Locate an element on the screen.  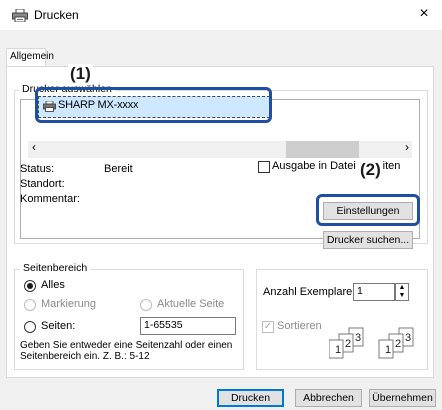
output-to-file-checkbox is located at coordinates (264, 167).